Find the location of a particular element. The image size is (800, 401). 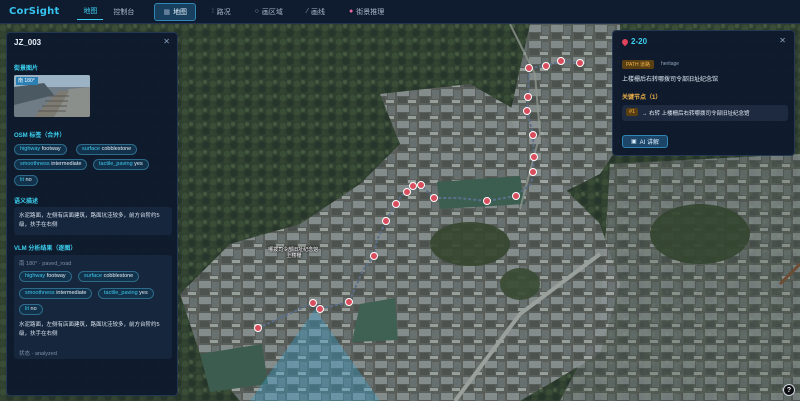

map-poi-label: 哪拨司令部旧址纪念馆·上楼栅 is located at coordinates (294, 253).